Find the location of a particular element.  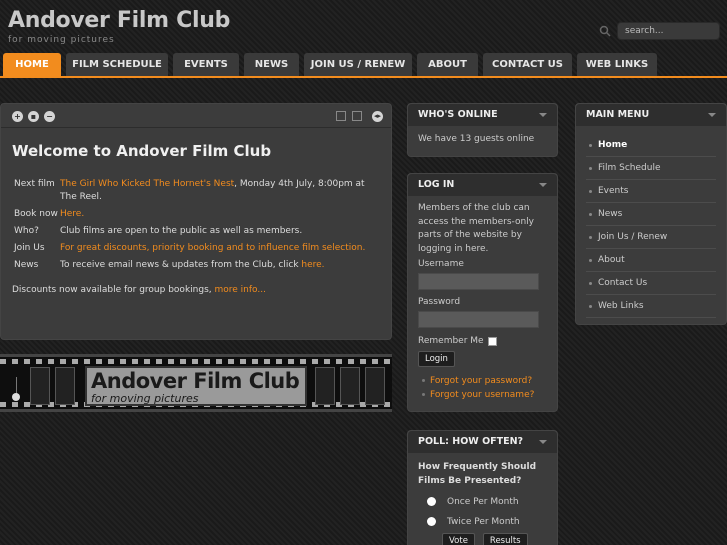

info-value: Here. is located at coordinates (215, 214).